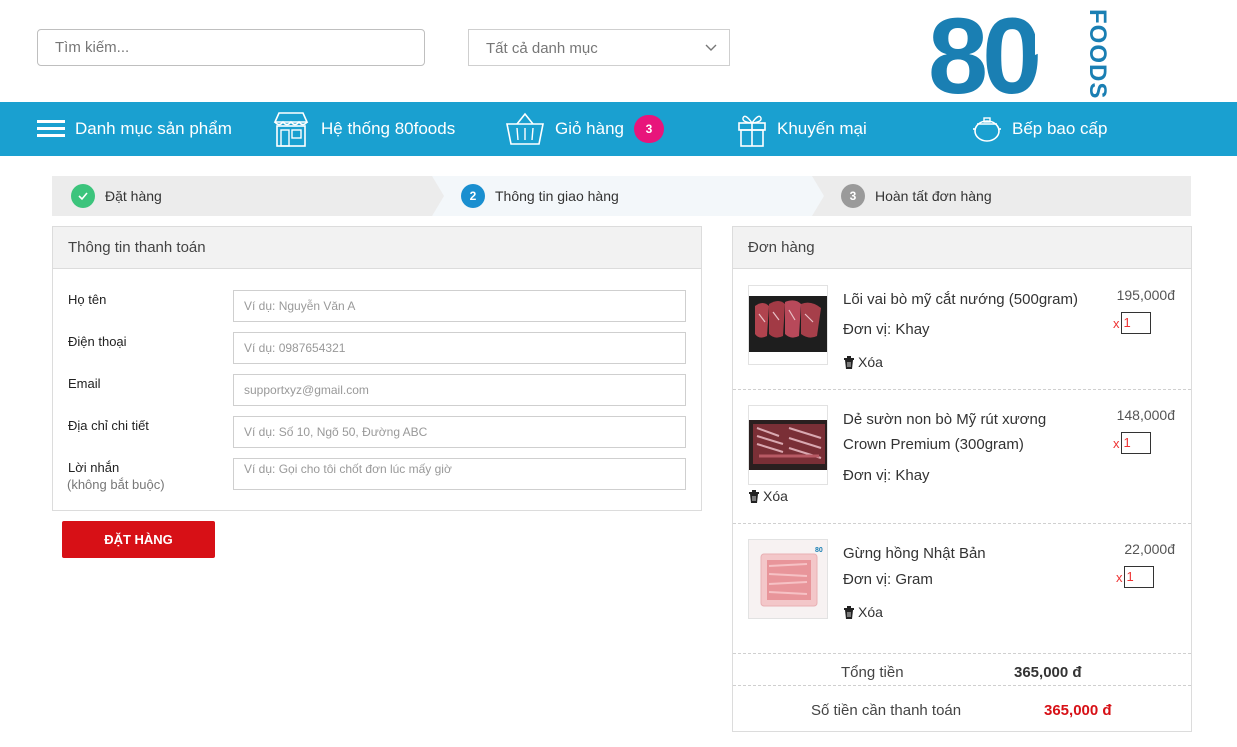 The image size is (1237, 747). I want to click on svg-text: 80, so click(819, 550).